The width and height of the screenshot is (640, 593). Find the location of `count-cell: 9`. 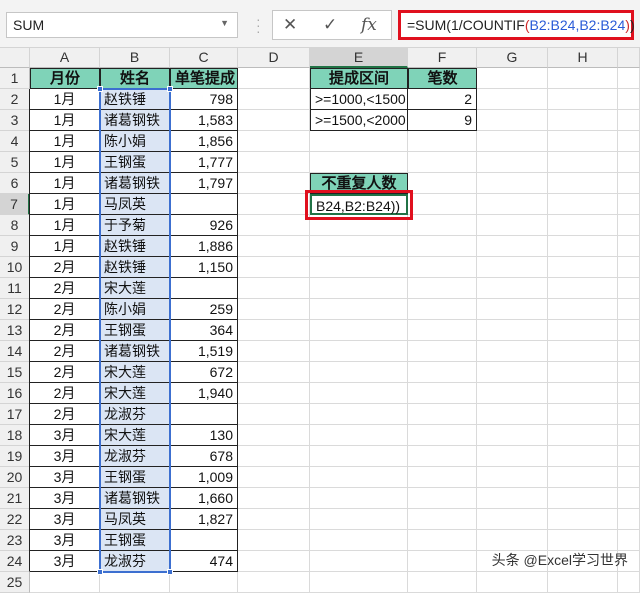

count-cell: 9 is located at coordinates (442, 120).